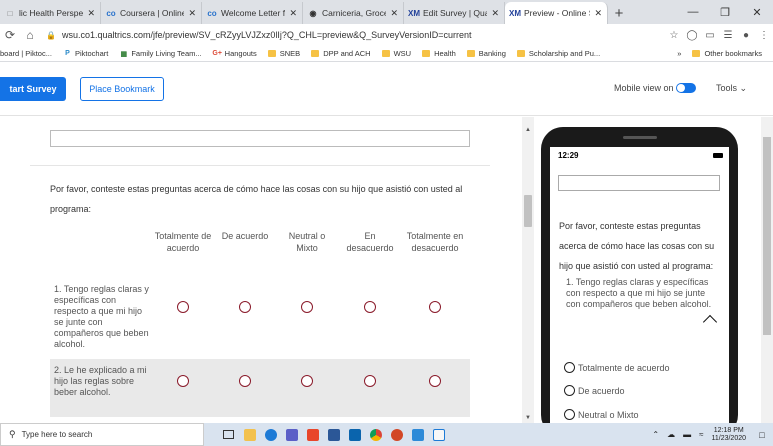 Image resolution: width=773 pixels, height=446 pixels. What do you see at coordinates (291, 434) in the screenshot?
I see `teams-icon` at bounding box center [291, 434].